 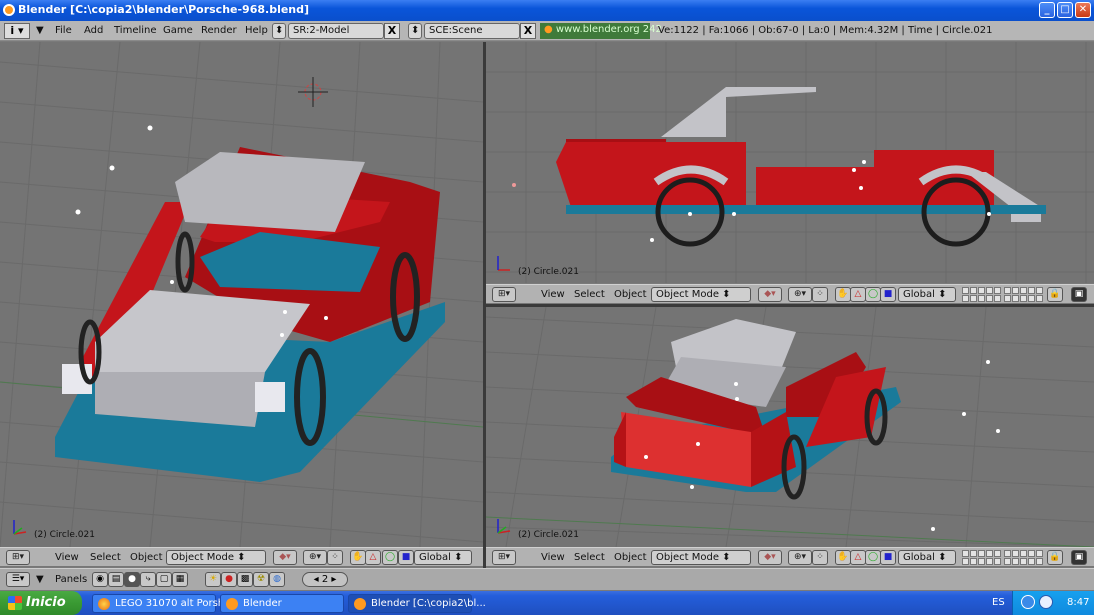 I want to click on close-button: ✕, so click(x=1083, y=10).